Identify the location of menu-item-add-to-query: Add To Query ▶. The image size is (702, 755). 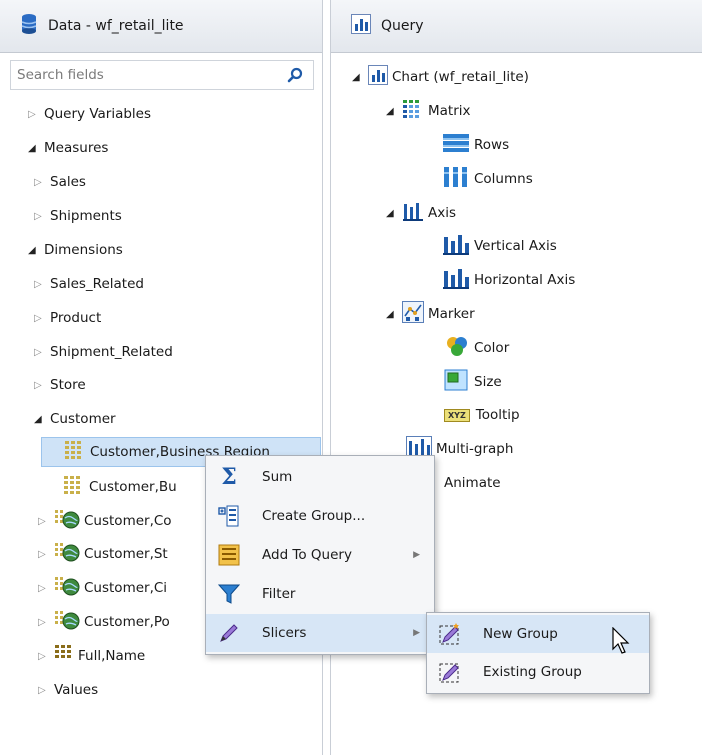
(320, 555).